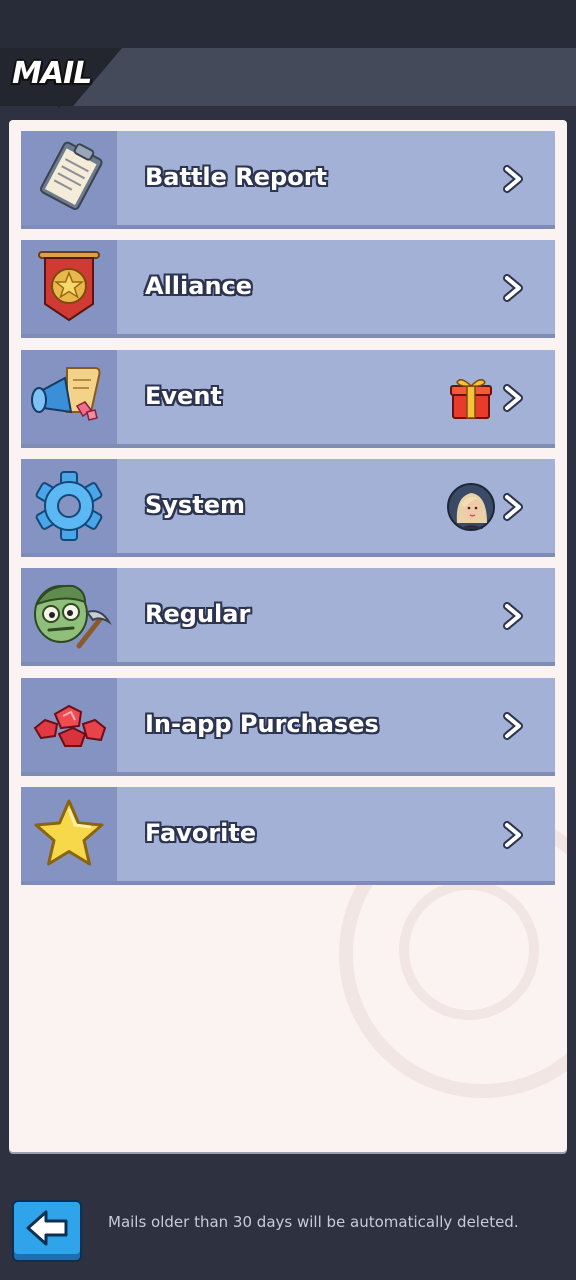 Image resolution: width=576 pixels, height=1280 pixels. I want to click on mail-row-battle-report: Battle Report, so click(288, 180).